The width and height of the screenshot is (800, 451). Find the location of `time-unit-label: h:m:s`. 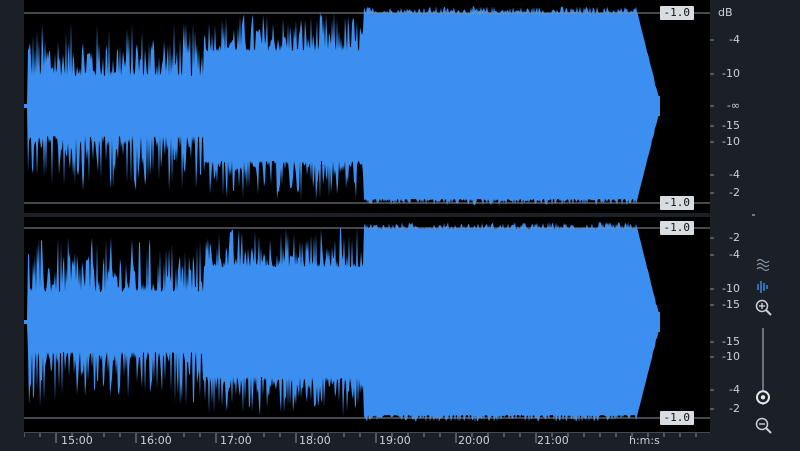

time-unit-label: h:m:s is located at coordinates (644, 440).